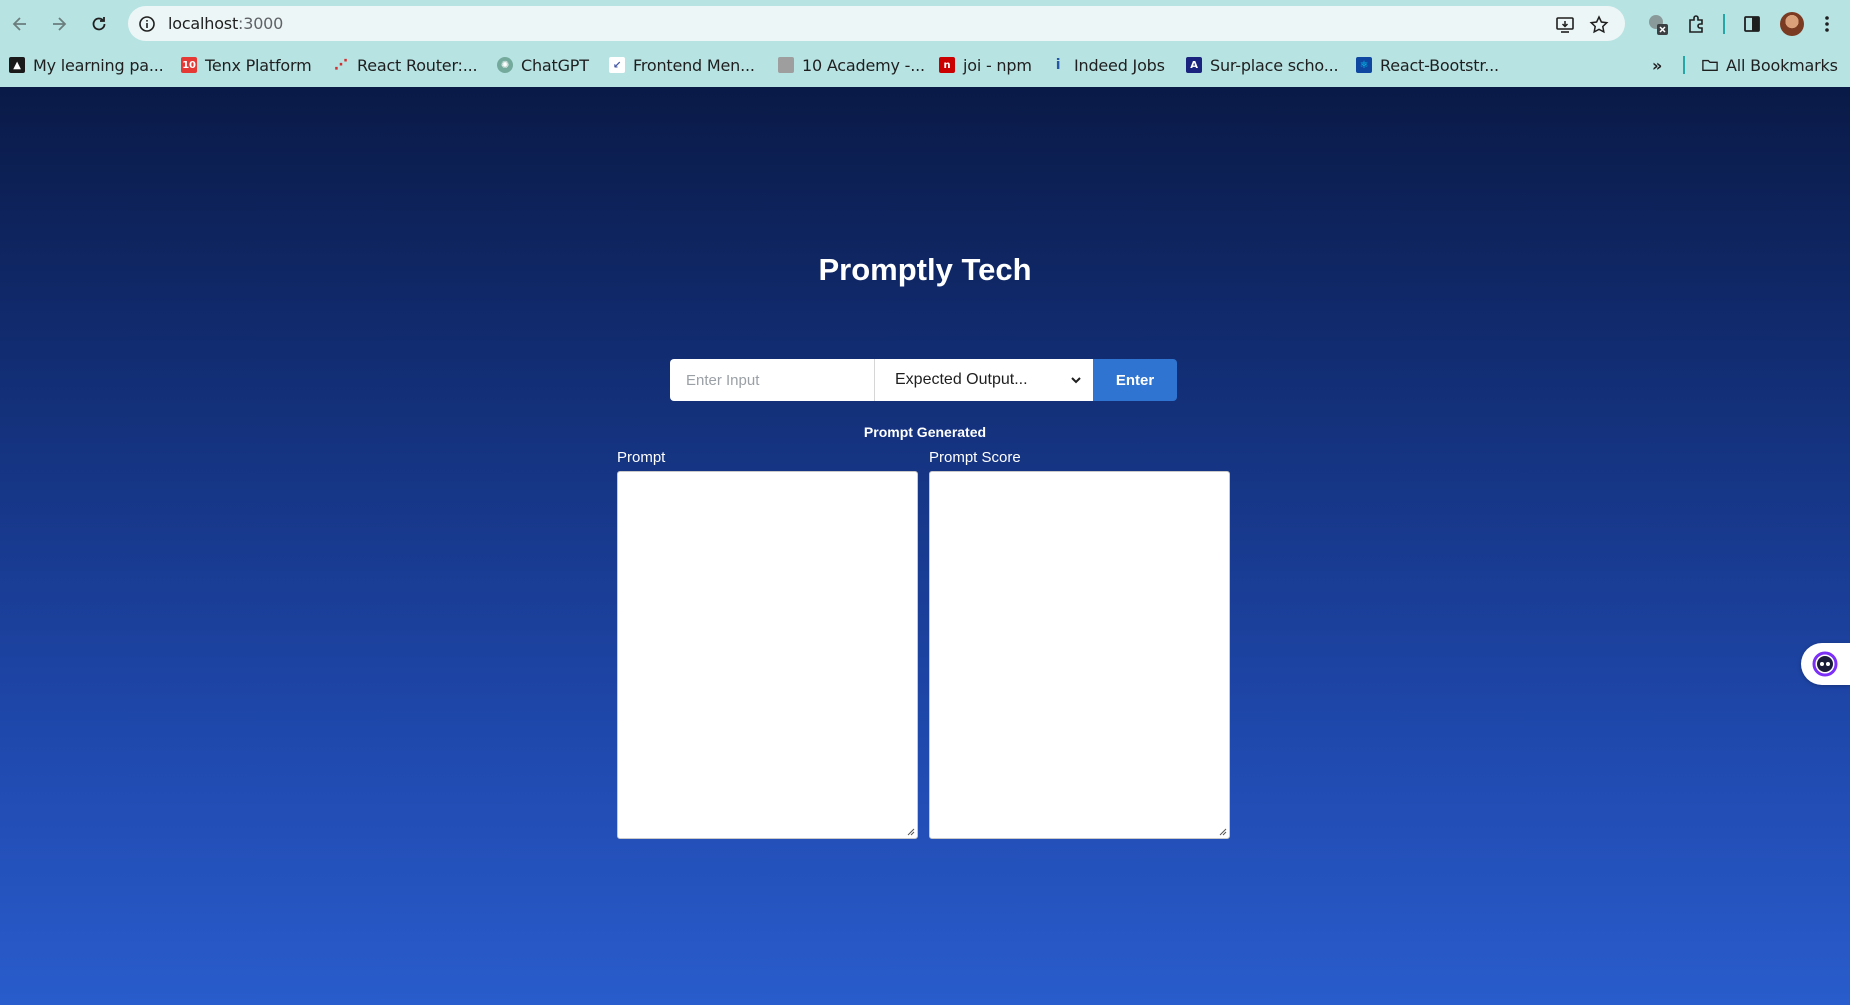 This screenshot has width=1850, height=1005. I want to click on bookmarks-divider, so click(1684, 65).